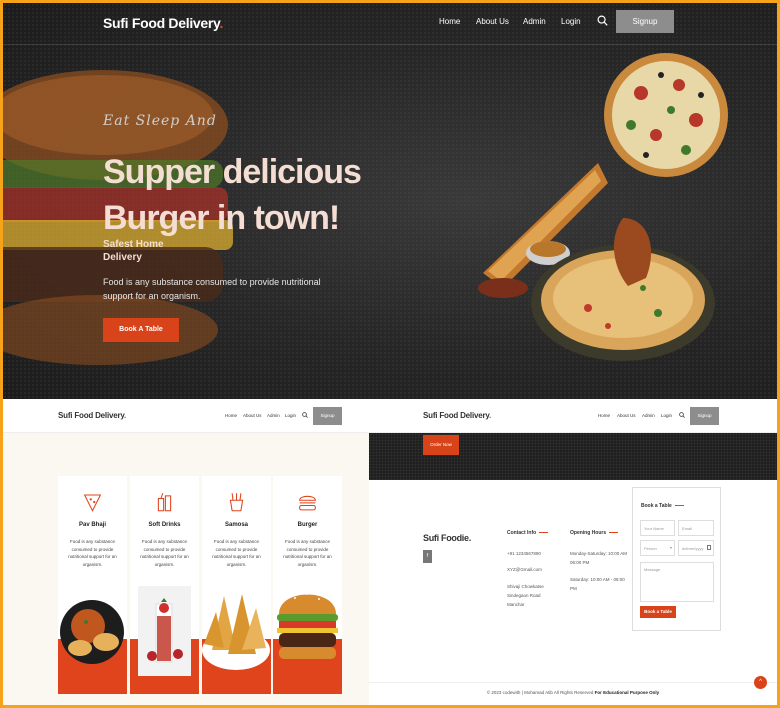 Image resolution: width=780 pixels, height=708 pixels. What do you see at coordinates (327, 416) in the screenshot?
I see `menu-signup-button: Signup` at bounding box center [327, 416].